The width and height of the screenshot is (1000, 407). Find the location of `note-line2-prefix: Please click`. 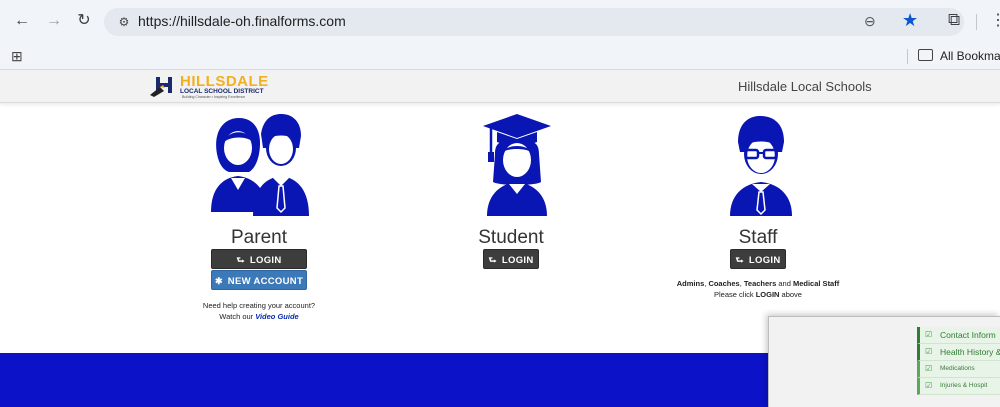

note-line2-prefix: Please click is located at coordinates (735, 294).